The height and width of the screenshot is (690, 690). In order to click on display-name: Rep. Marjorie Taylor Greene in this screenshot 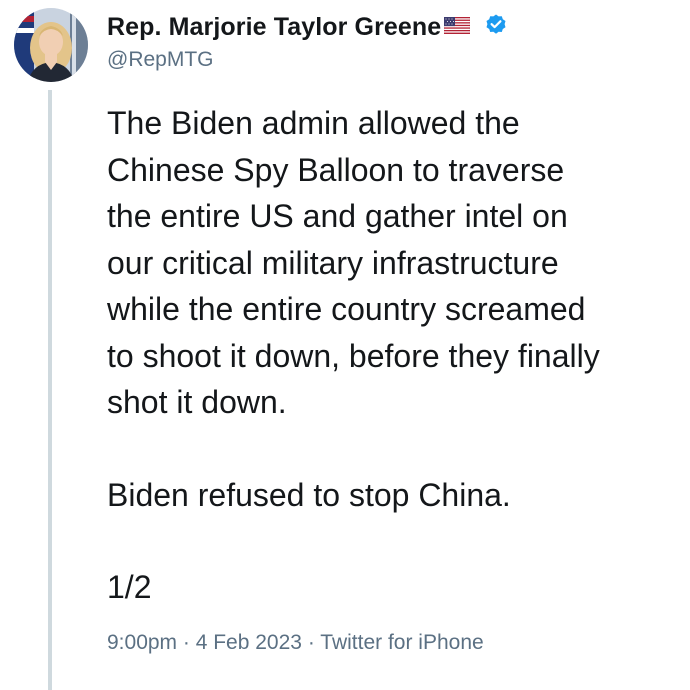, I will do `click(274, 27)`.